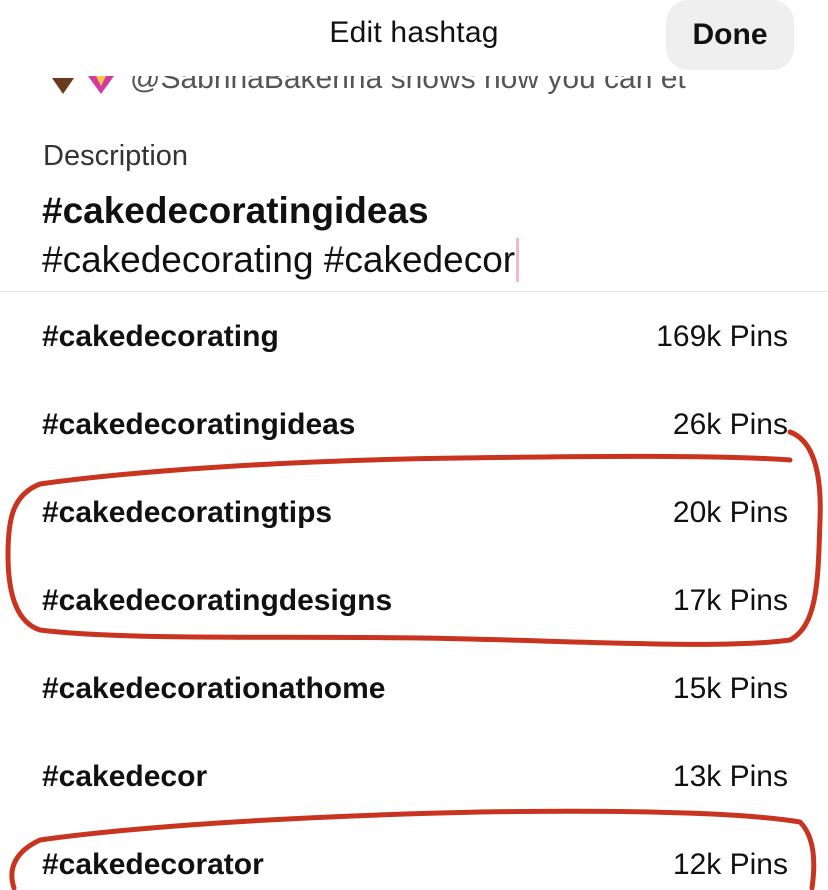 This screenshot has height=890, width=828. I want to click on hashtag-name: #cakedecoratingtips, so click(187, 512).